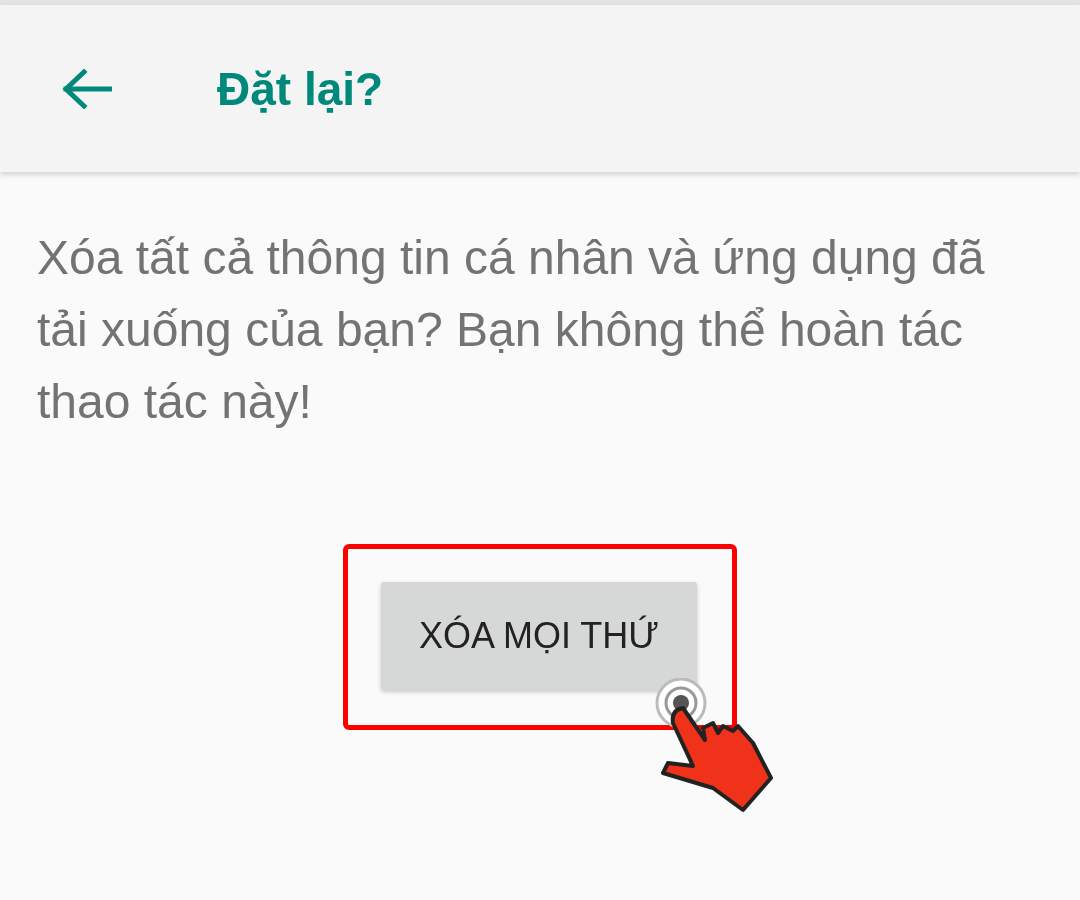 The height and width of the screenshot is (900, 1080). What do you see at coordinates (86, 88) in the screenshot?
I see `back-arrow-icon` at bounding box center [86, 88].